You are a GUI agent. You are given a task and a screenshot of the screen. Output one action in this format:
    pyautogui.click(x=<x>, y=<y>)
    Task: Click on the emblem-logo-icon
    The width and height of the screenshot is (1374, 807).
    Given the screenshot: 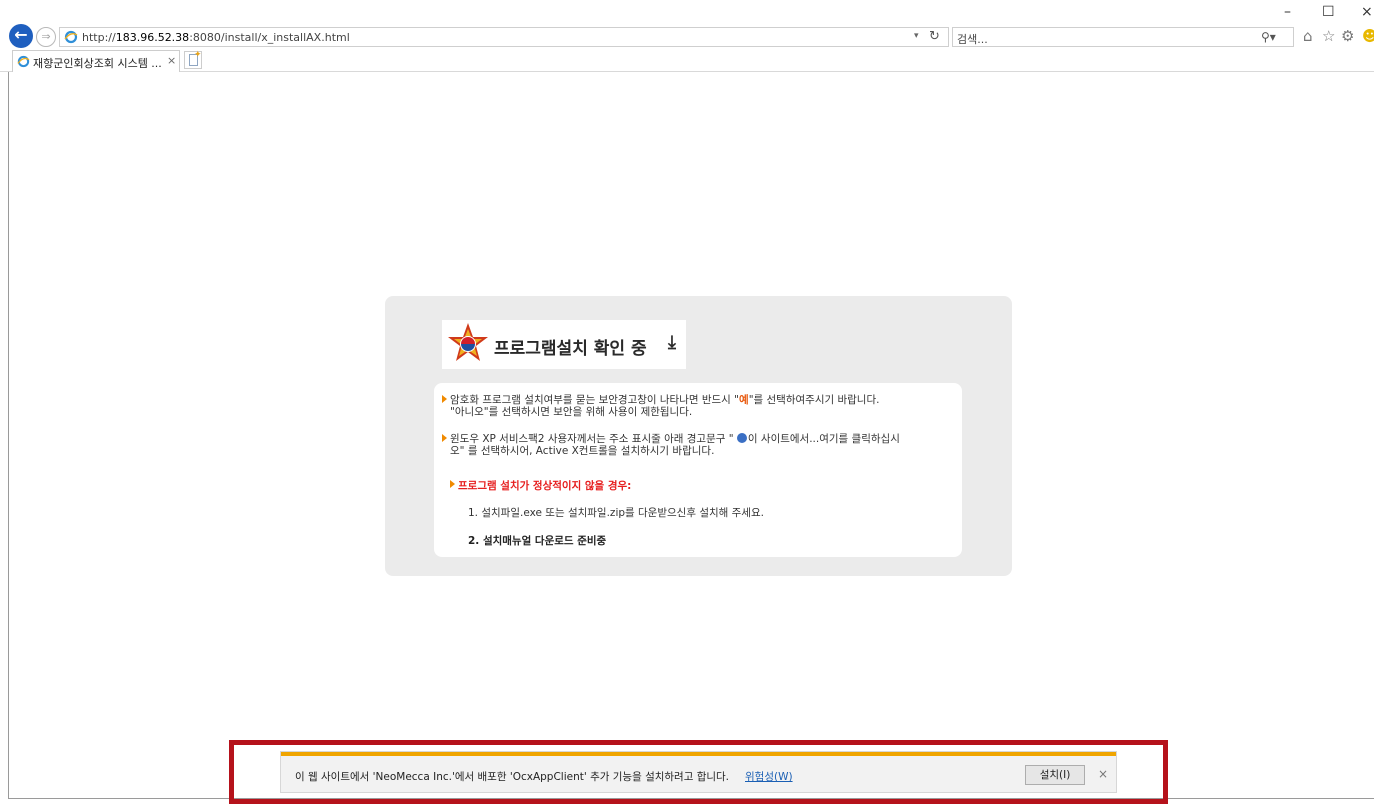 What is the action you would take?
    pyautogui.click(x=468, y=342)
    